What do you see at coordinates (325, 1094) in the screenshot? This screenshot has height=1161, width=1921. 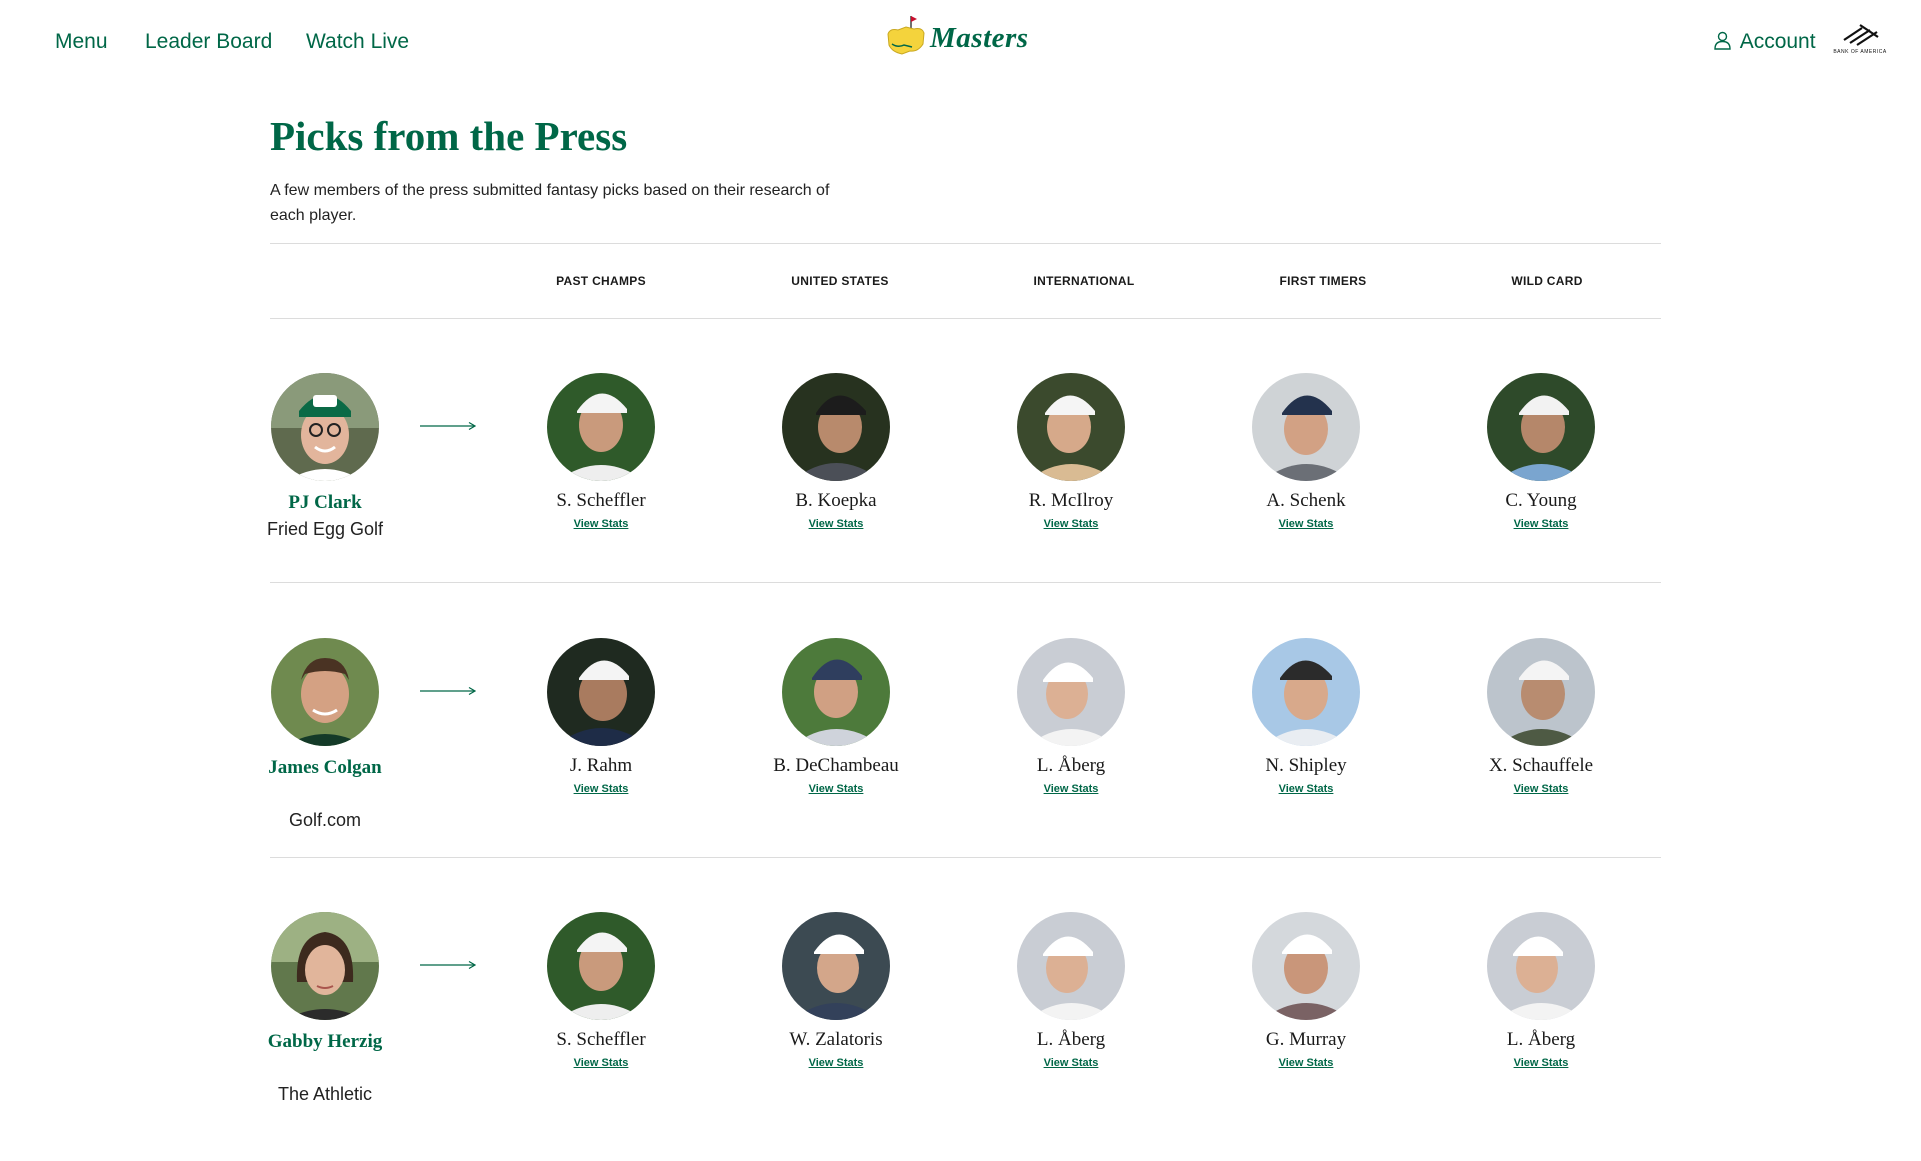 I see `press-outlet: The Athletic` at bounding box center [325, 1094].